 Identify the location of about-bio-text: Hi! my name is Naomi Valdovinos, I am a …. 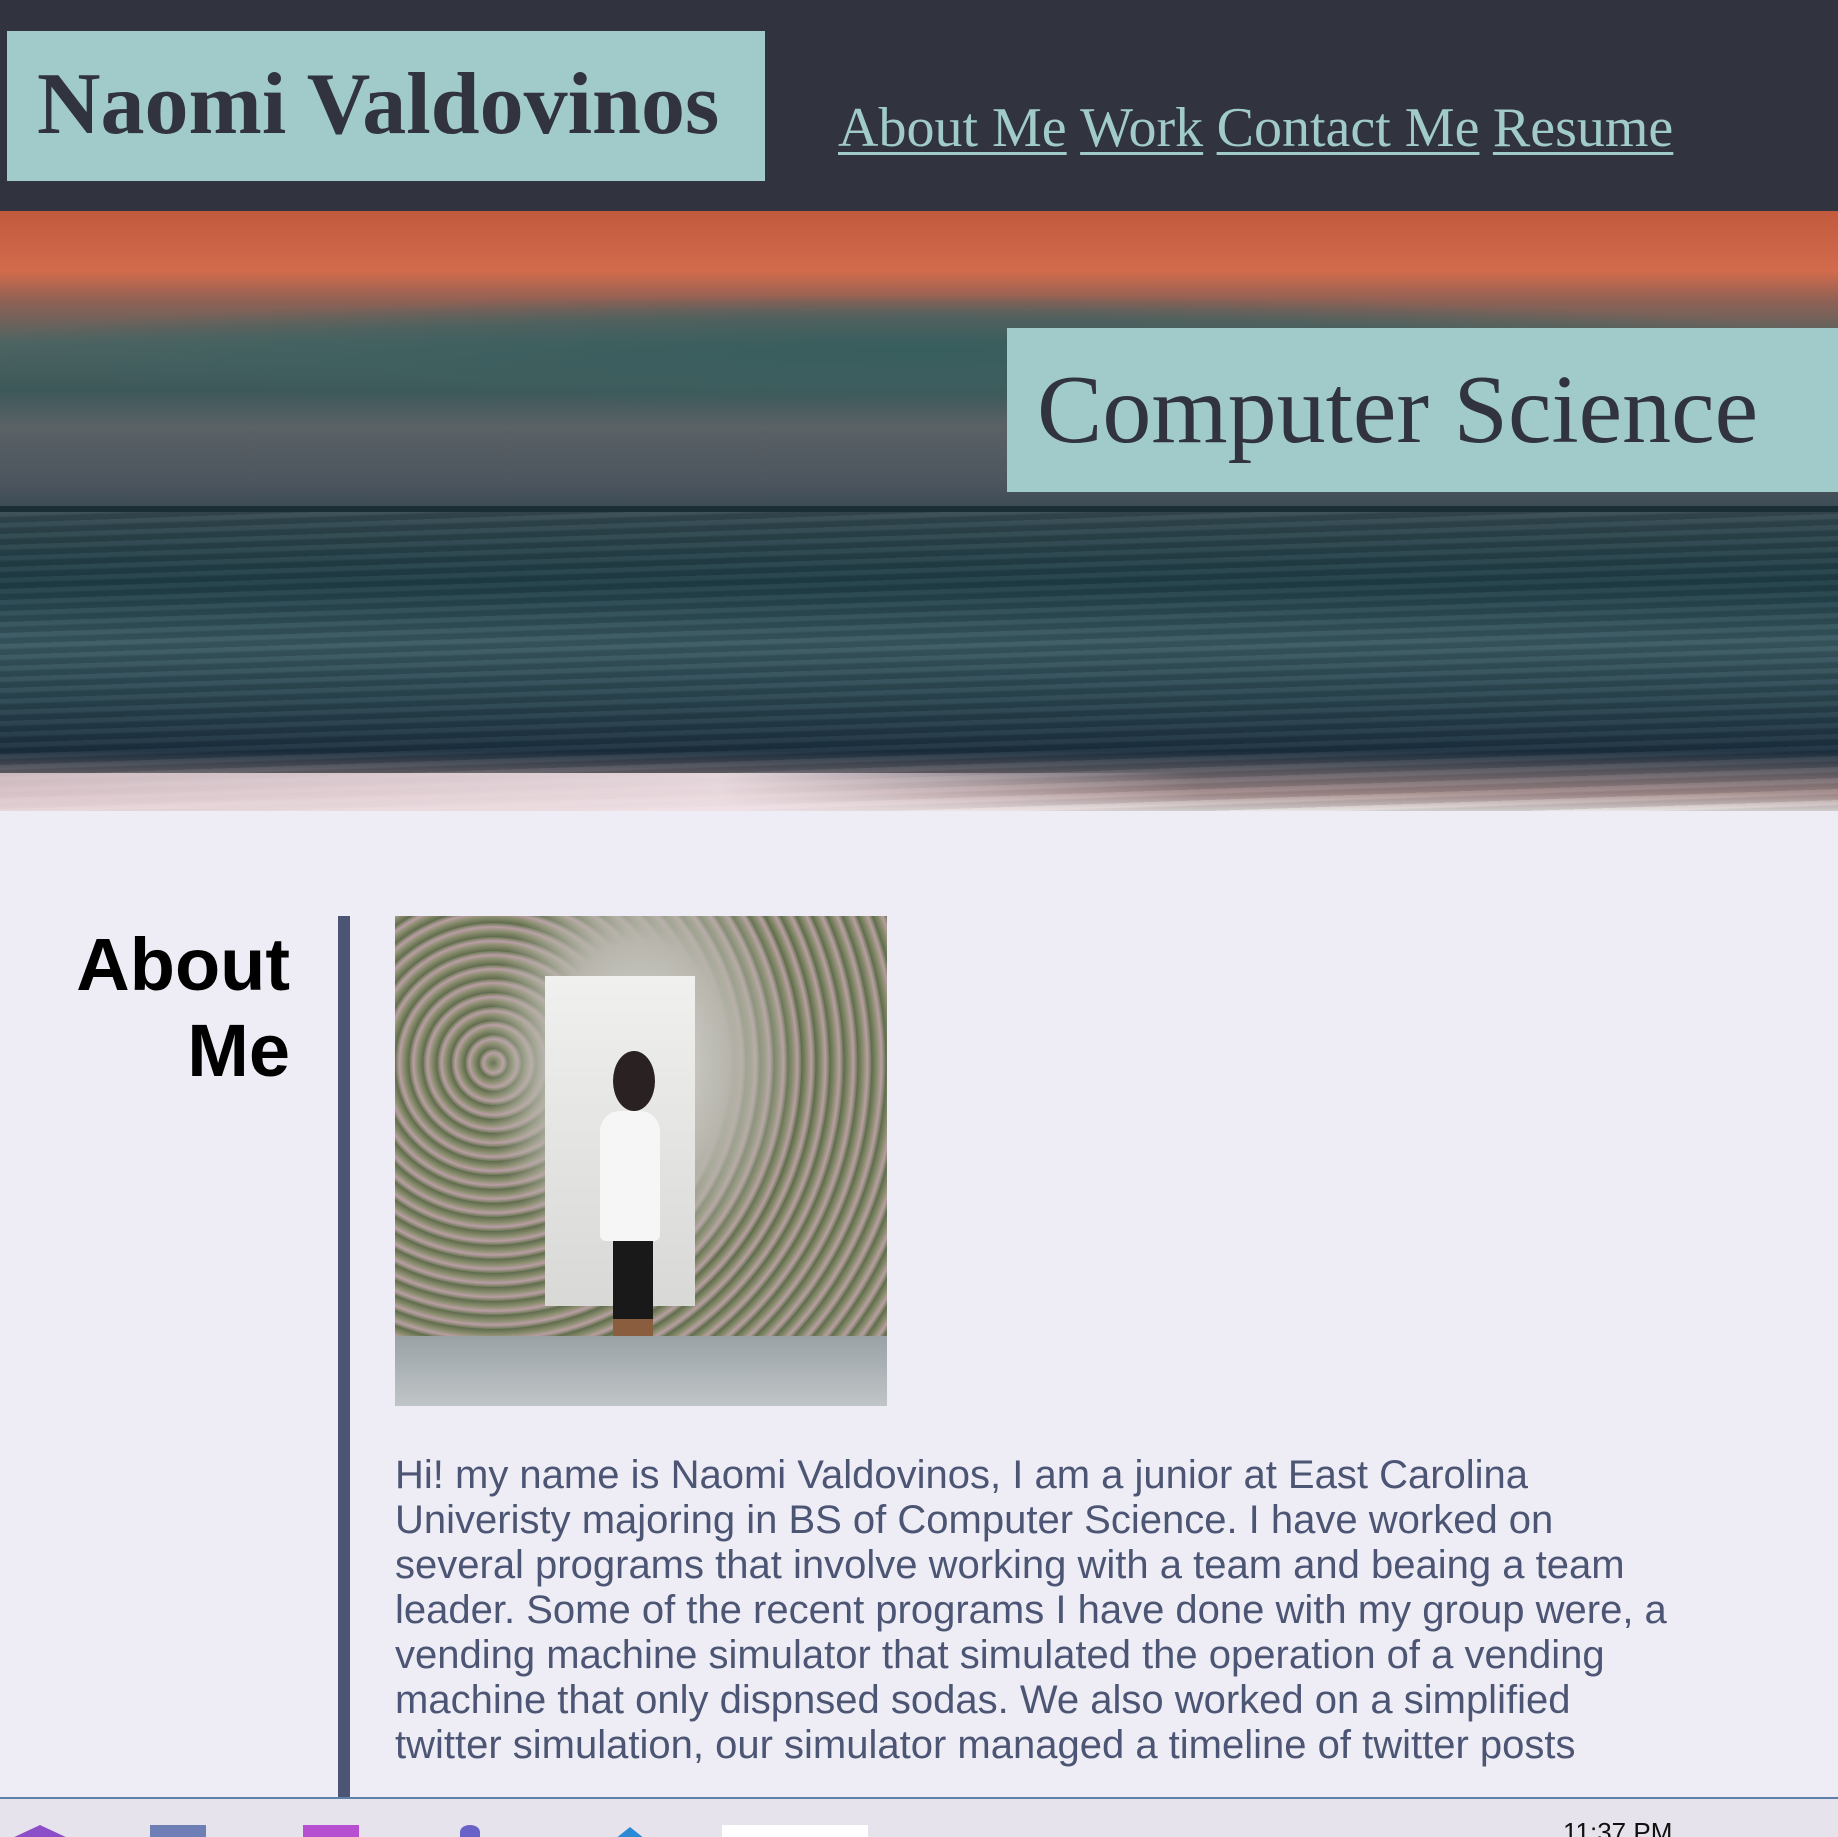
(1031, 1610).